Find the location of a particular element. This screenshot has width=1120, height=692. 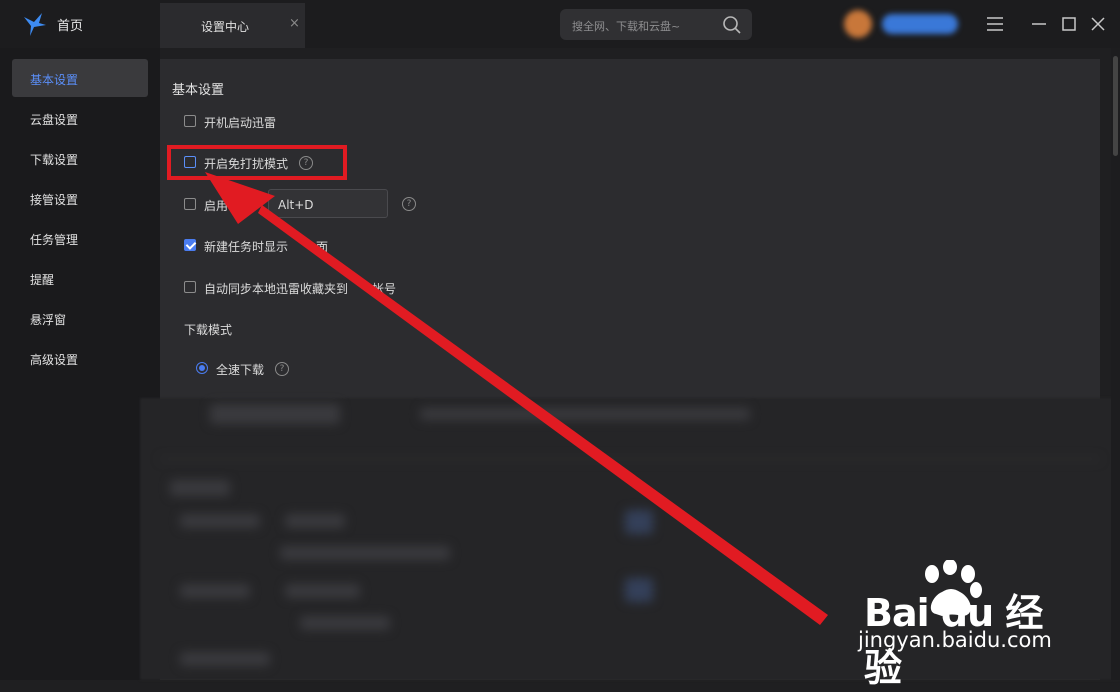

watermark-url: jingyan.baidu.com is located at coordinates (955, 640).